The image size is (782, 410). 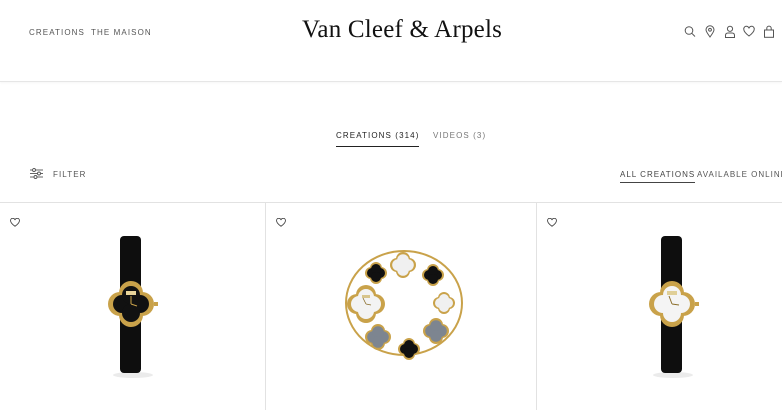 I want to click on tab-videos: VIDEOS (3), so click(x=459, y=135).